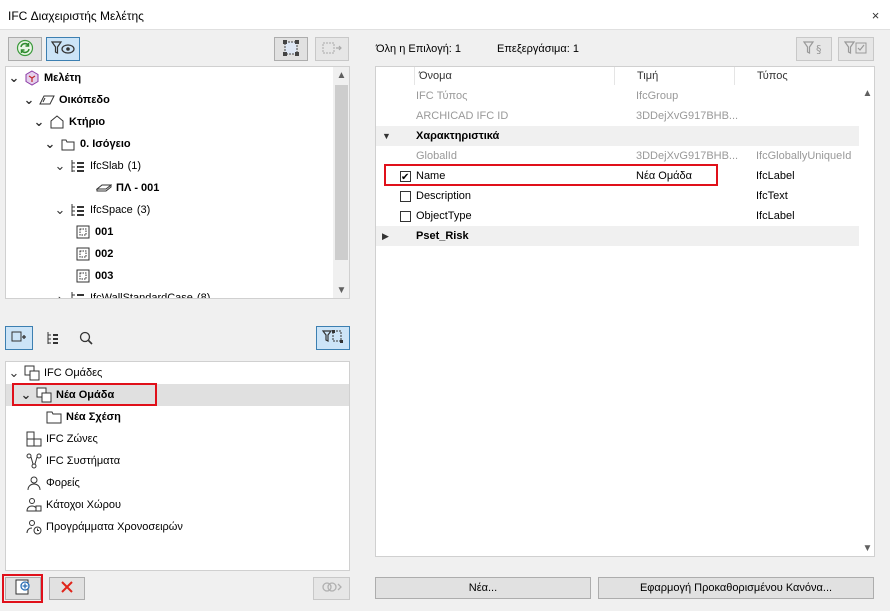 The width and height of the screenshot is (890, 611). I want to click on property-group-label: Χαρακτηριστικά, so click(458, 136).